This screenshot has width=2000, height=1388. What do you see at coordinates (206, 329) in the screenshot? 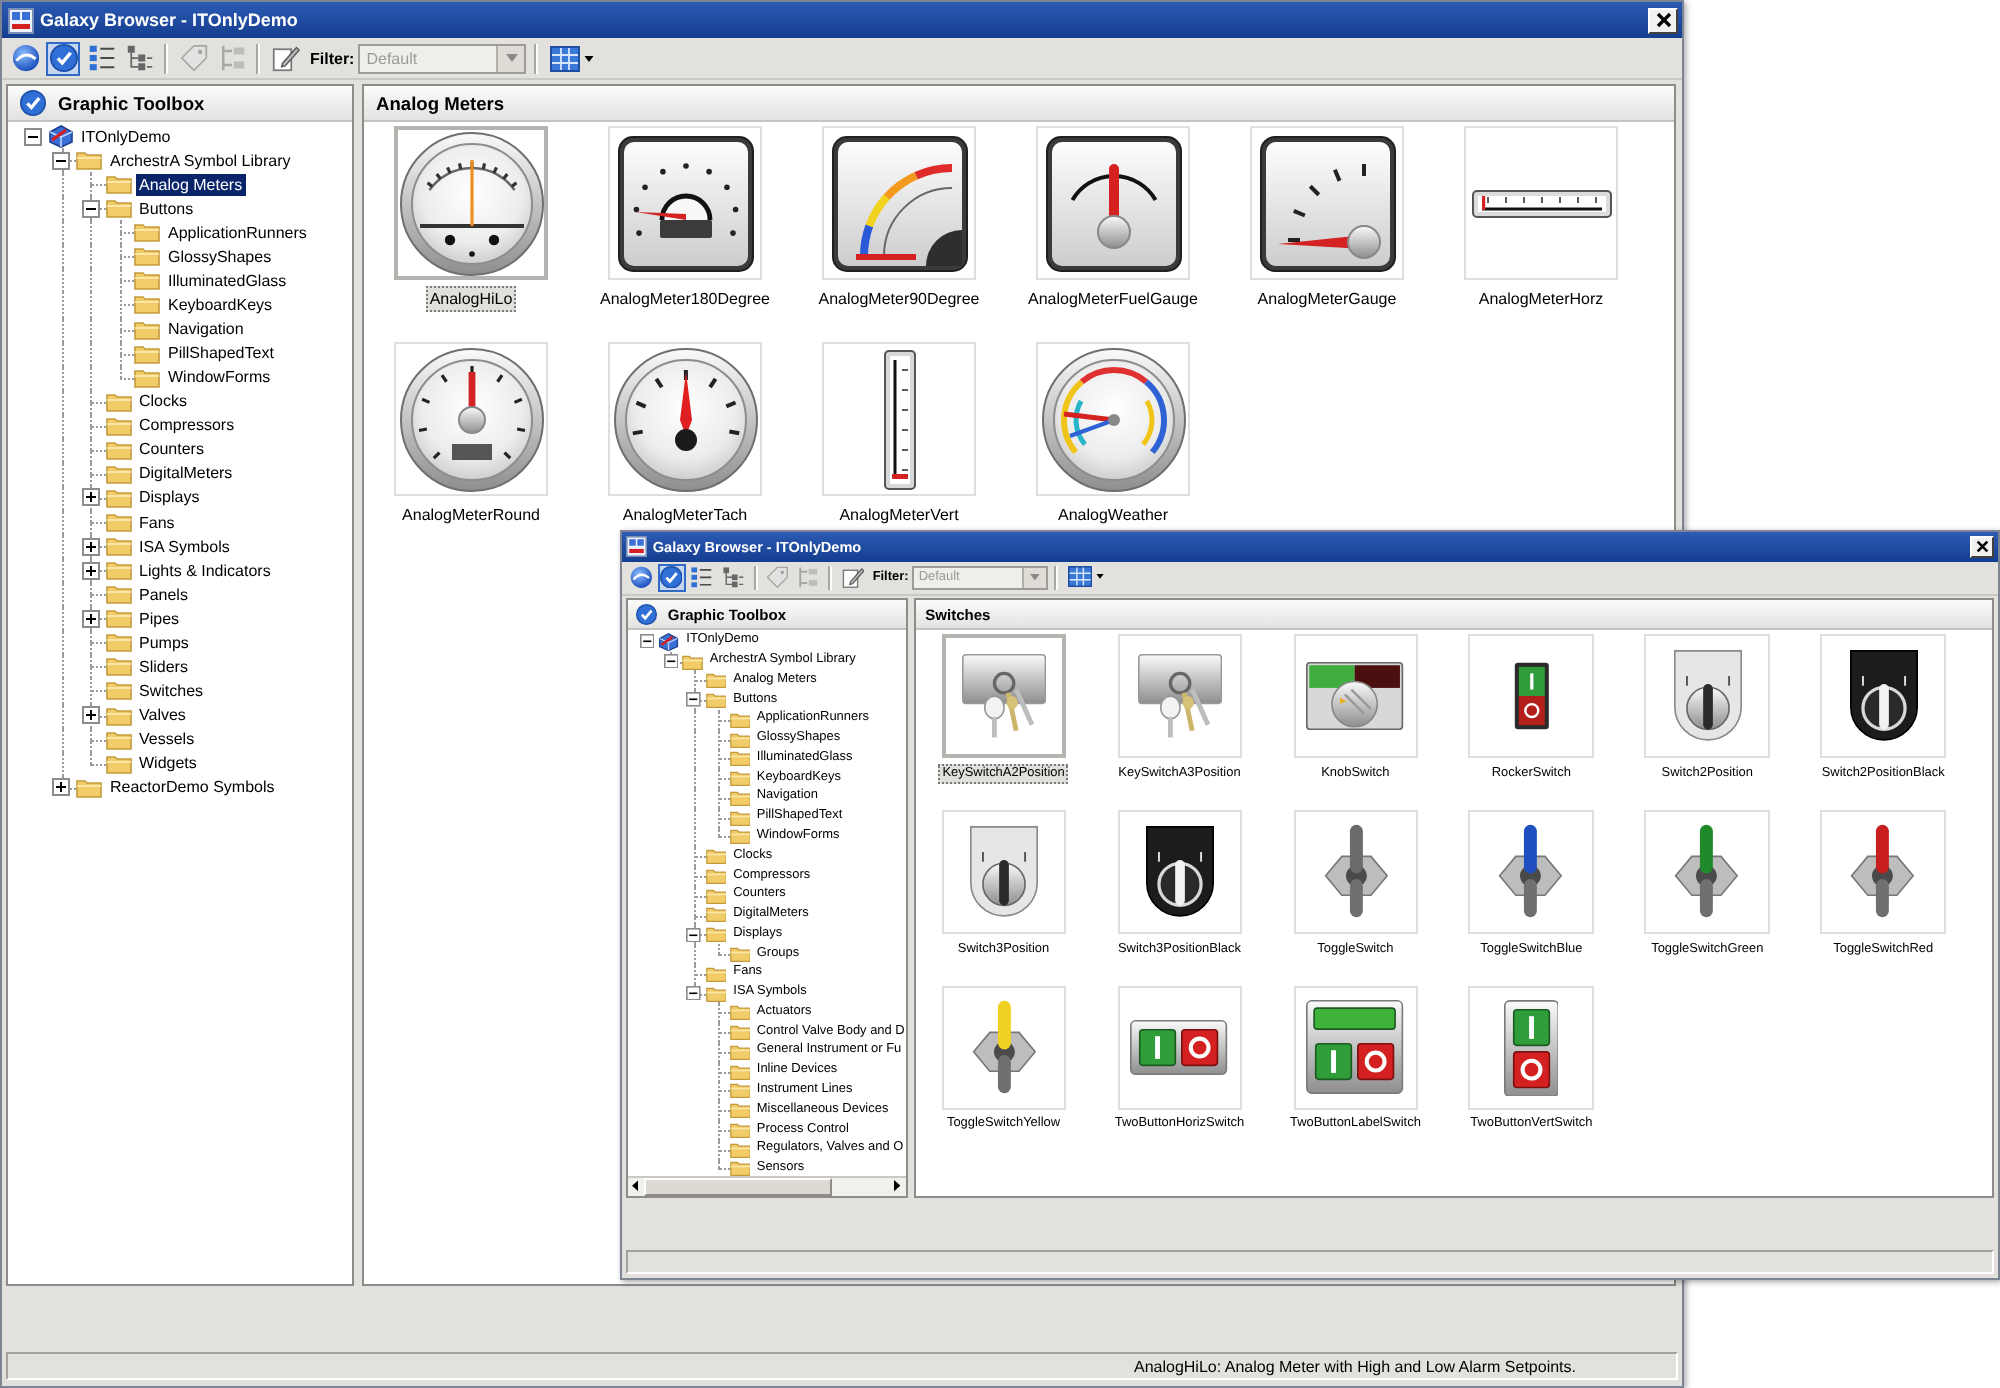
I see `tree-item: Navigation` at bounding box center [206, 329].